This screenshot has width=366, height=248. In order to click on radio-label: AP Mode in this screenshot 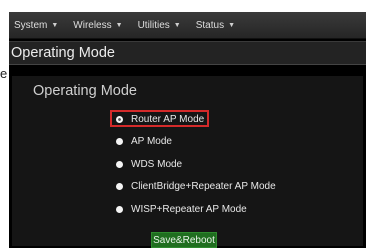, I will do `click(151, 141)`.